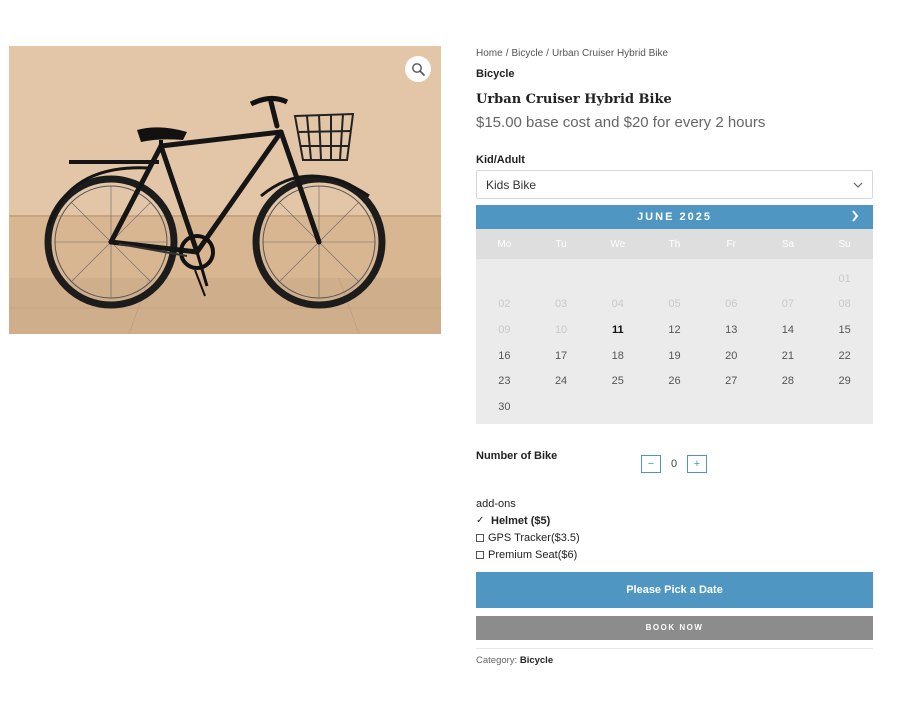  Describe the element at coordinates (481, 520) in the screenshot. I see `checkmark-icon: ✓` at that location.